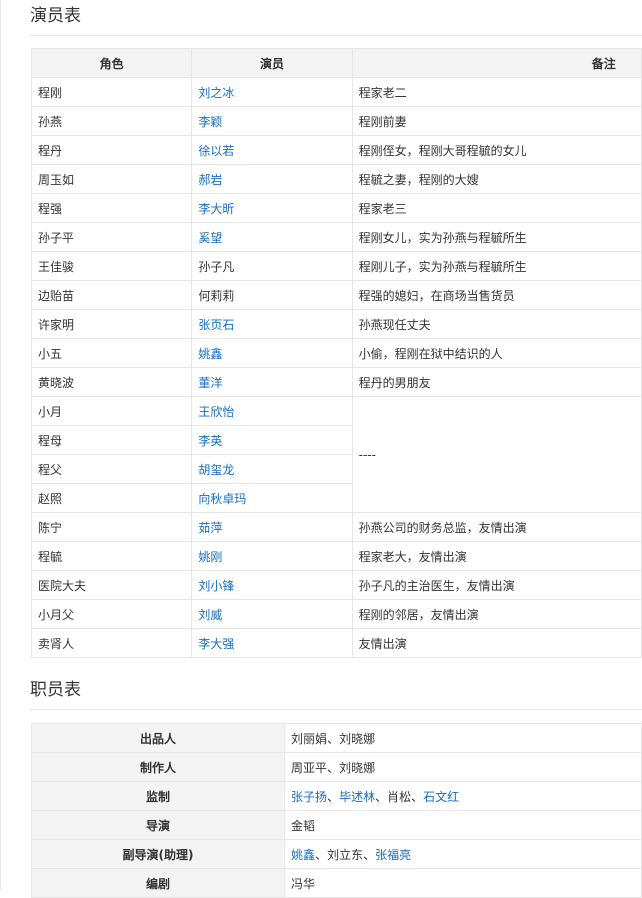 The height and width of the screenshot is (898, 642). Describe the element at coordinates (496, 121) in the screenshot. I see `cast-note-cell: 程刚前妻` at that location.